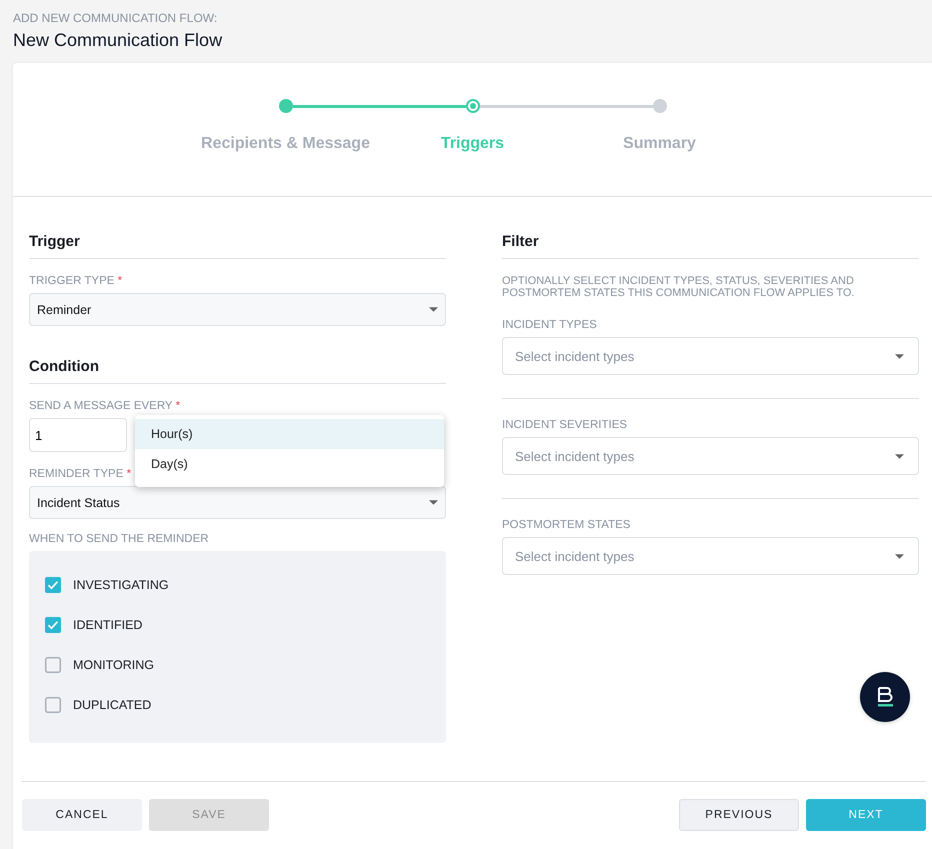  I want to click on field-label: POSTMORTEM STATES, so click(566, 525).